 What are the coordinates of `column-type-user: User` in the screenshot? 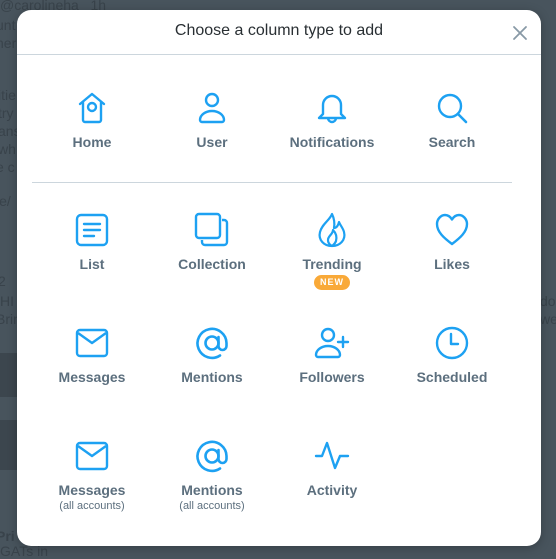 It's located at (212, 145).